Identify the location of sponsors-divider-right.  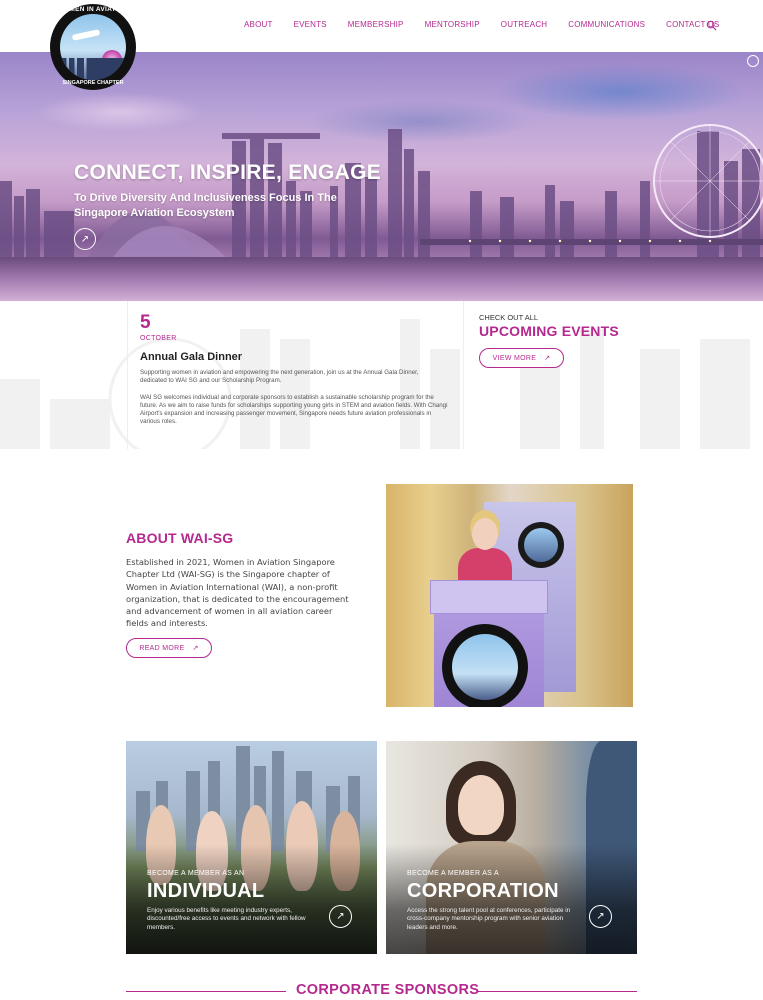
(557, 991).